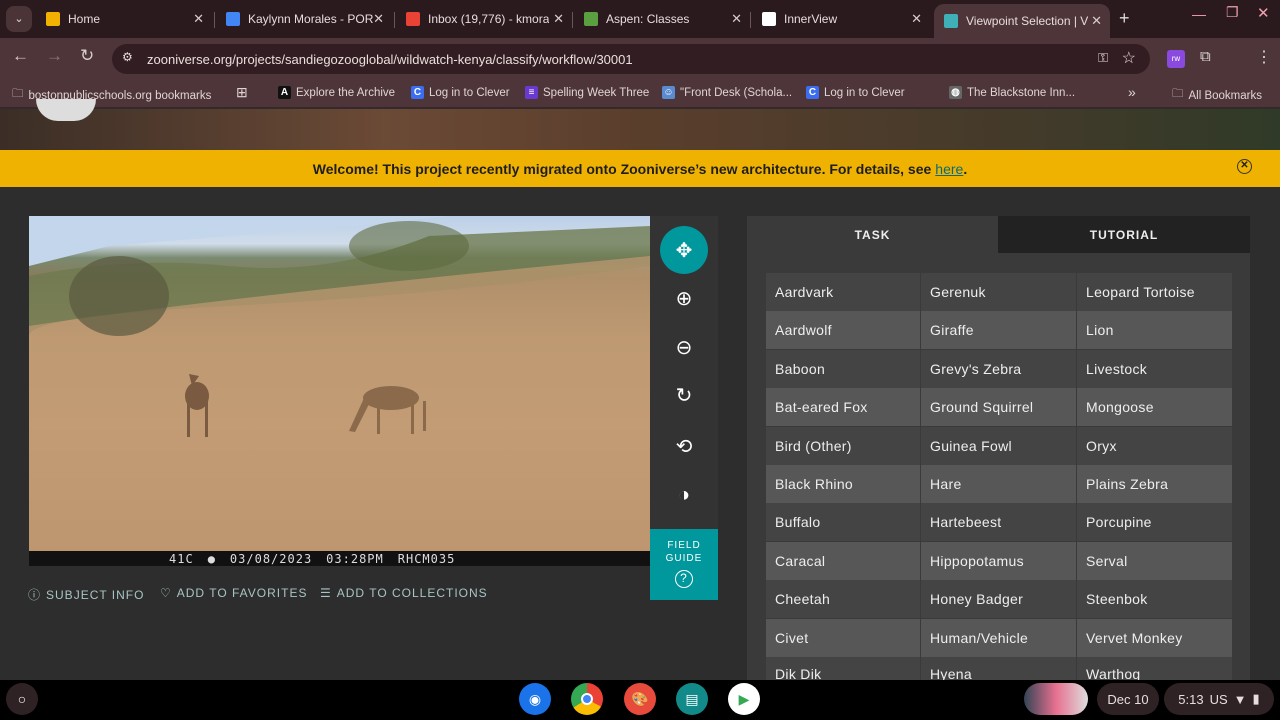 The height and width of the screenshot is (720, 1280). Describe the element at coordinates (1129, 58) in the screenshot. I see `bookmark-star-icon: ☆` at that location.